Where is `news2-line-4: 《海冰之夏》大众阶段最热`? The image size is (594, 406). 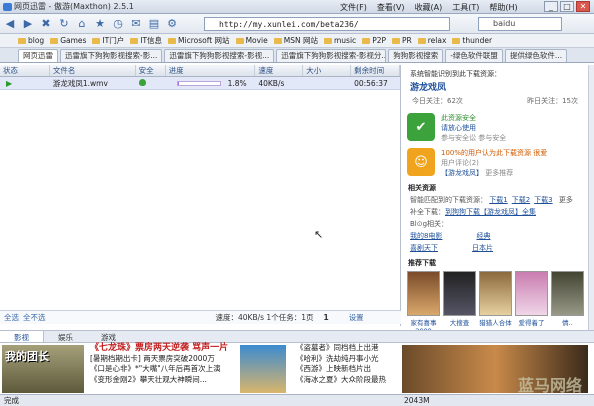 news2-line-4: 《海冰之夏》大众阶段最热 is located at coordinates (346, 380).